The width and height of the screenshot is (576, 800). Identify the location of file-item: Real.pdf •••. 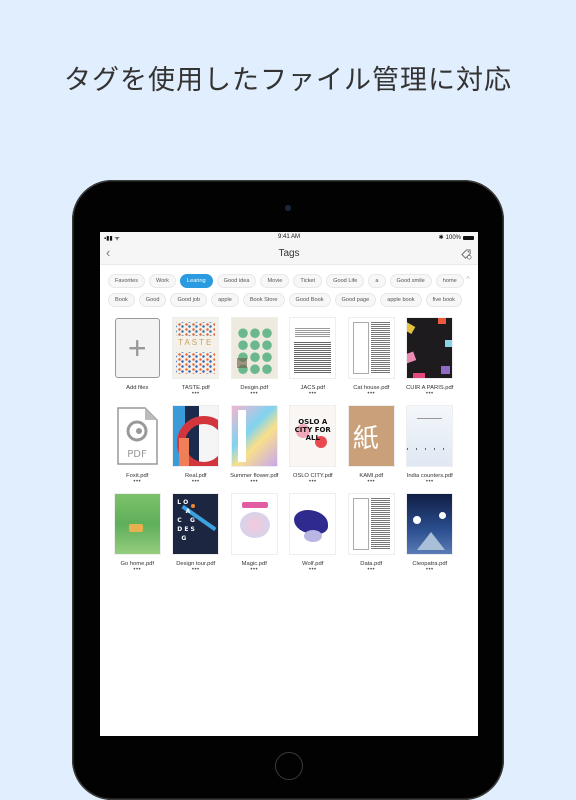
(196, 445).